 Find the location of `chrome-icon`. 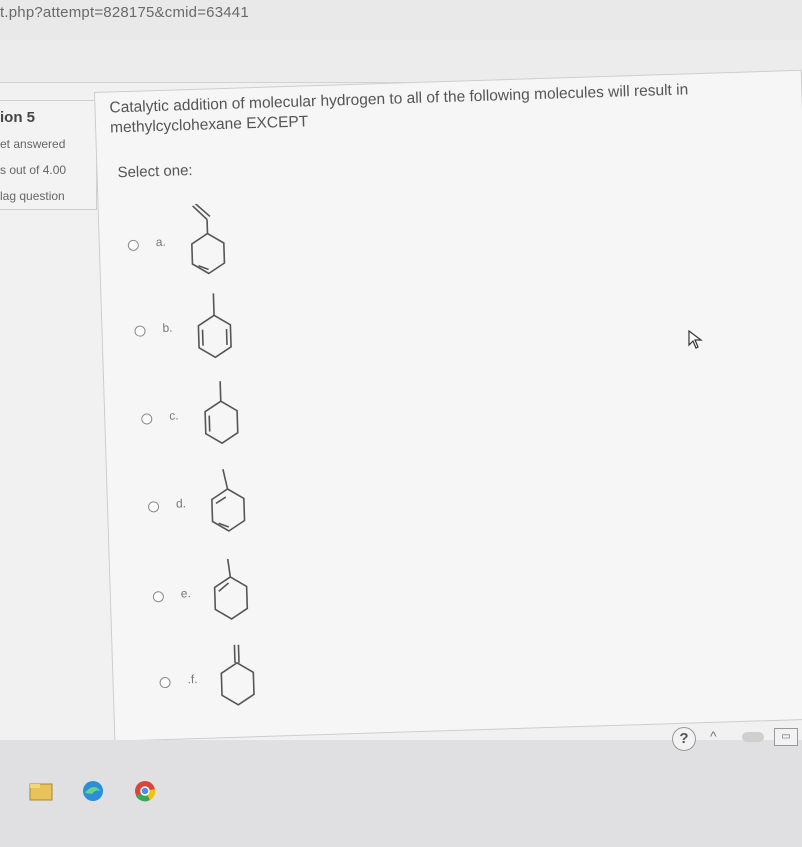

chrome-icon is located at coordinates (145, 791).